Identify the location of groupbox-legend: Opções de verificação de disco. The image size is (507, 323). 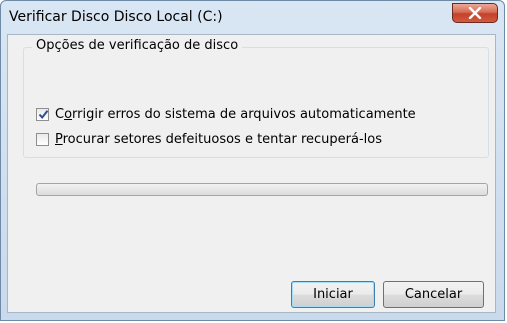
(137, 45).